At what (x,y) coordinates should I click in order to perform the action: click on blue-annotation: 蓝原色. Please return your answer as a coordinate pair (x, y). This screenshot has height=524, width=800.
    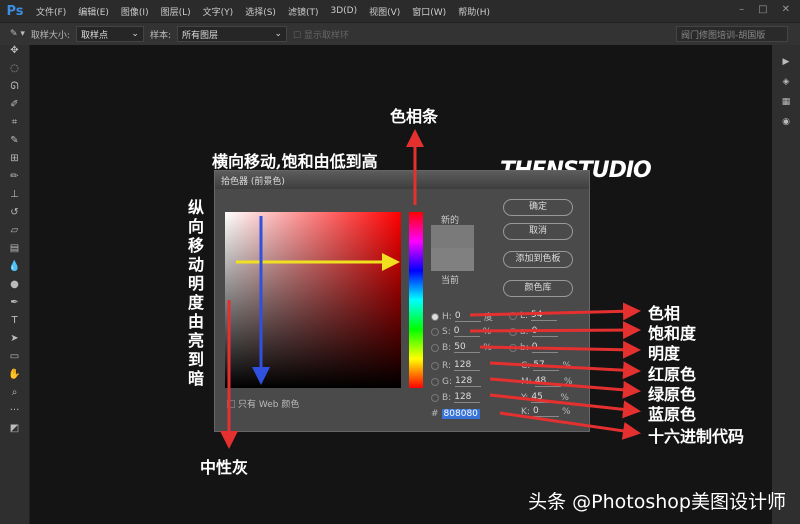
    Looking at the image, I should click on (672, 414).